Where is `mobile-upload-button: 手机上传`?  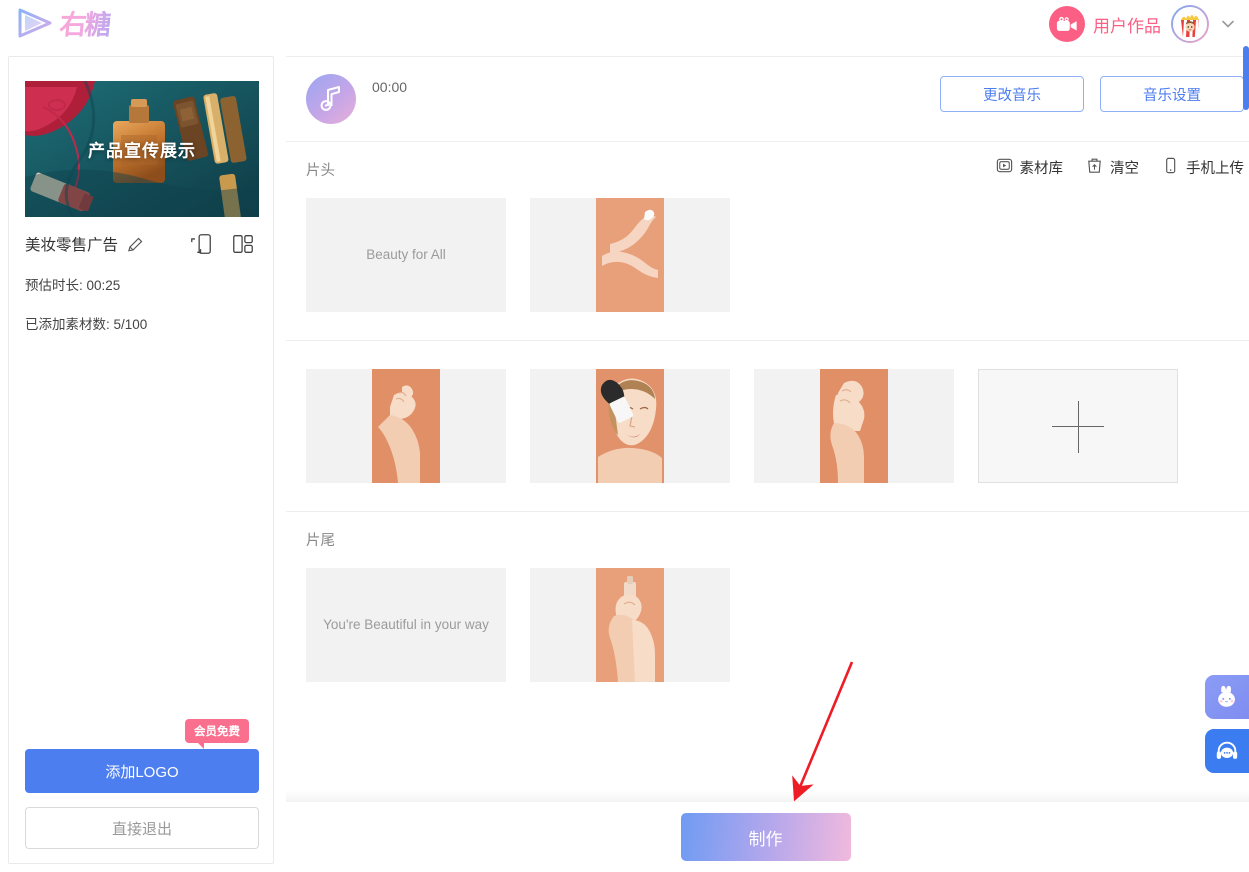 mobile-upload-button: 手机上传 is located at coordinates (1202, 167).